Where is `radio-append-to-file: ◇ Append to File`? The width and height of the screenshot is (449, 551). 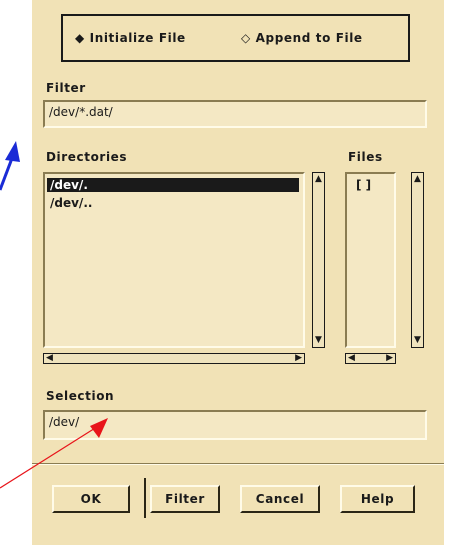 radio-append-to-file: ◇ Append to File is located at coordinates (302, 38).